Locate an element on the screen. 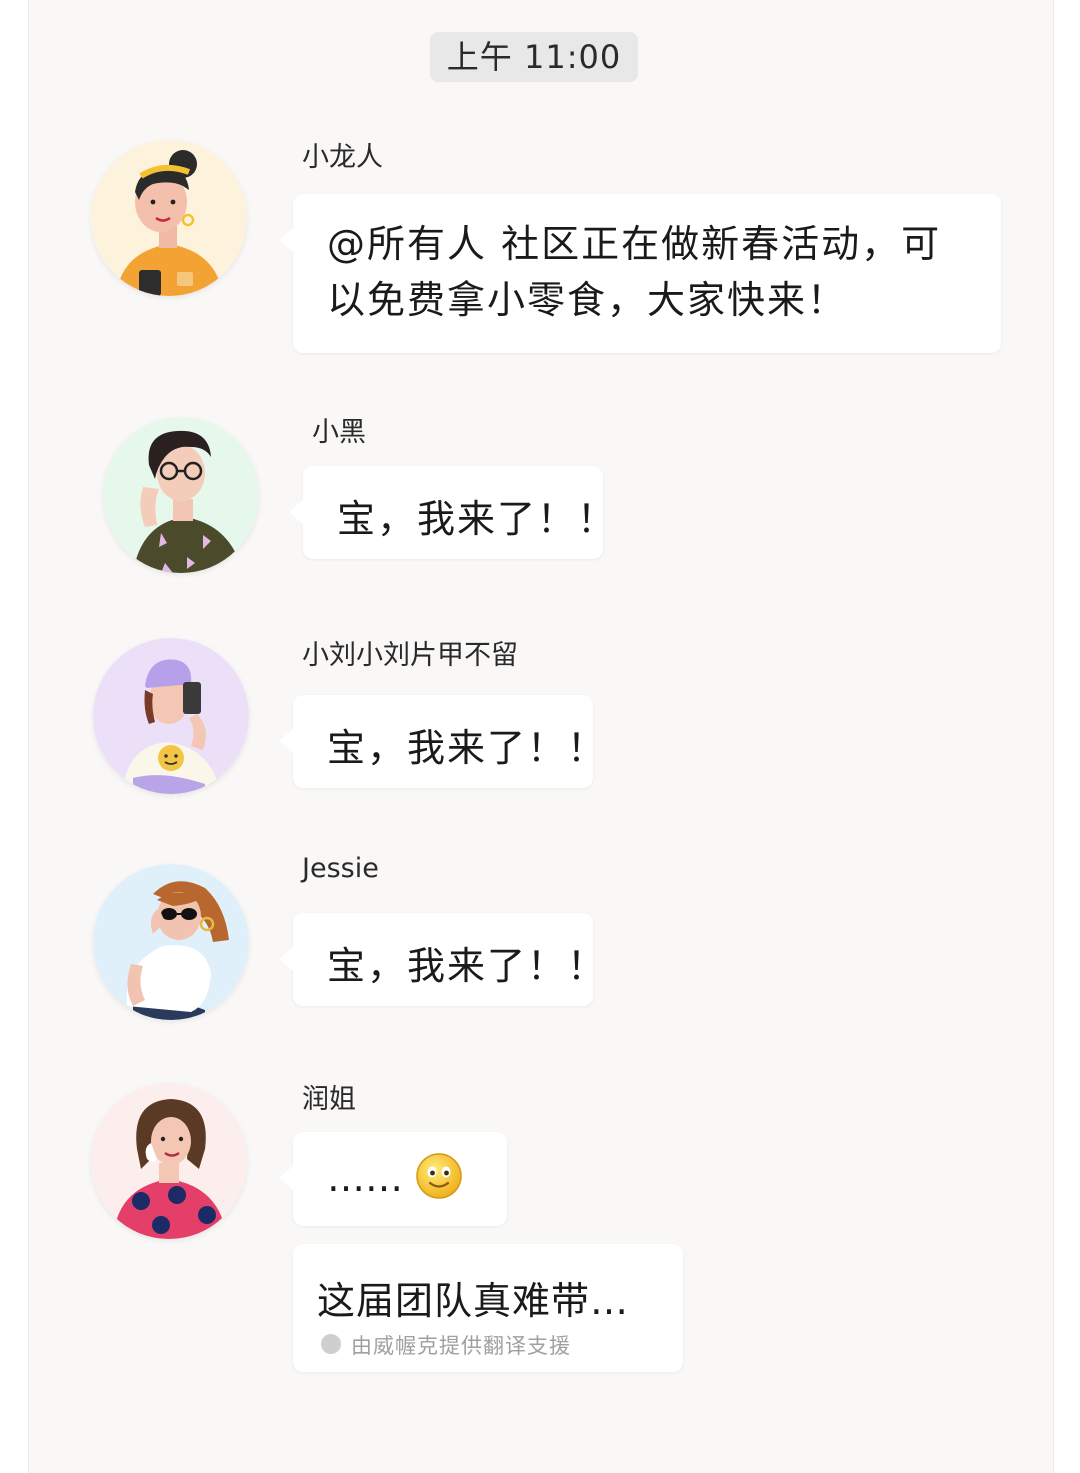 This screenshot has height=1473, width=1080. message-bubble: @所有人 社区正在做新春活动，可以免费拿小零食，大家快来！ is located at coordinates (640, 273).